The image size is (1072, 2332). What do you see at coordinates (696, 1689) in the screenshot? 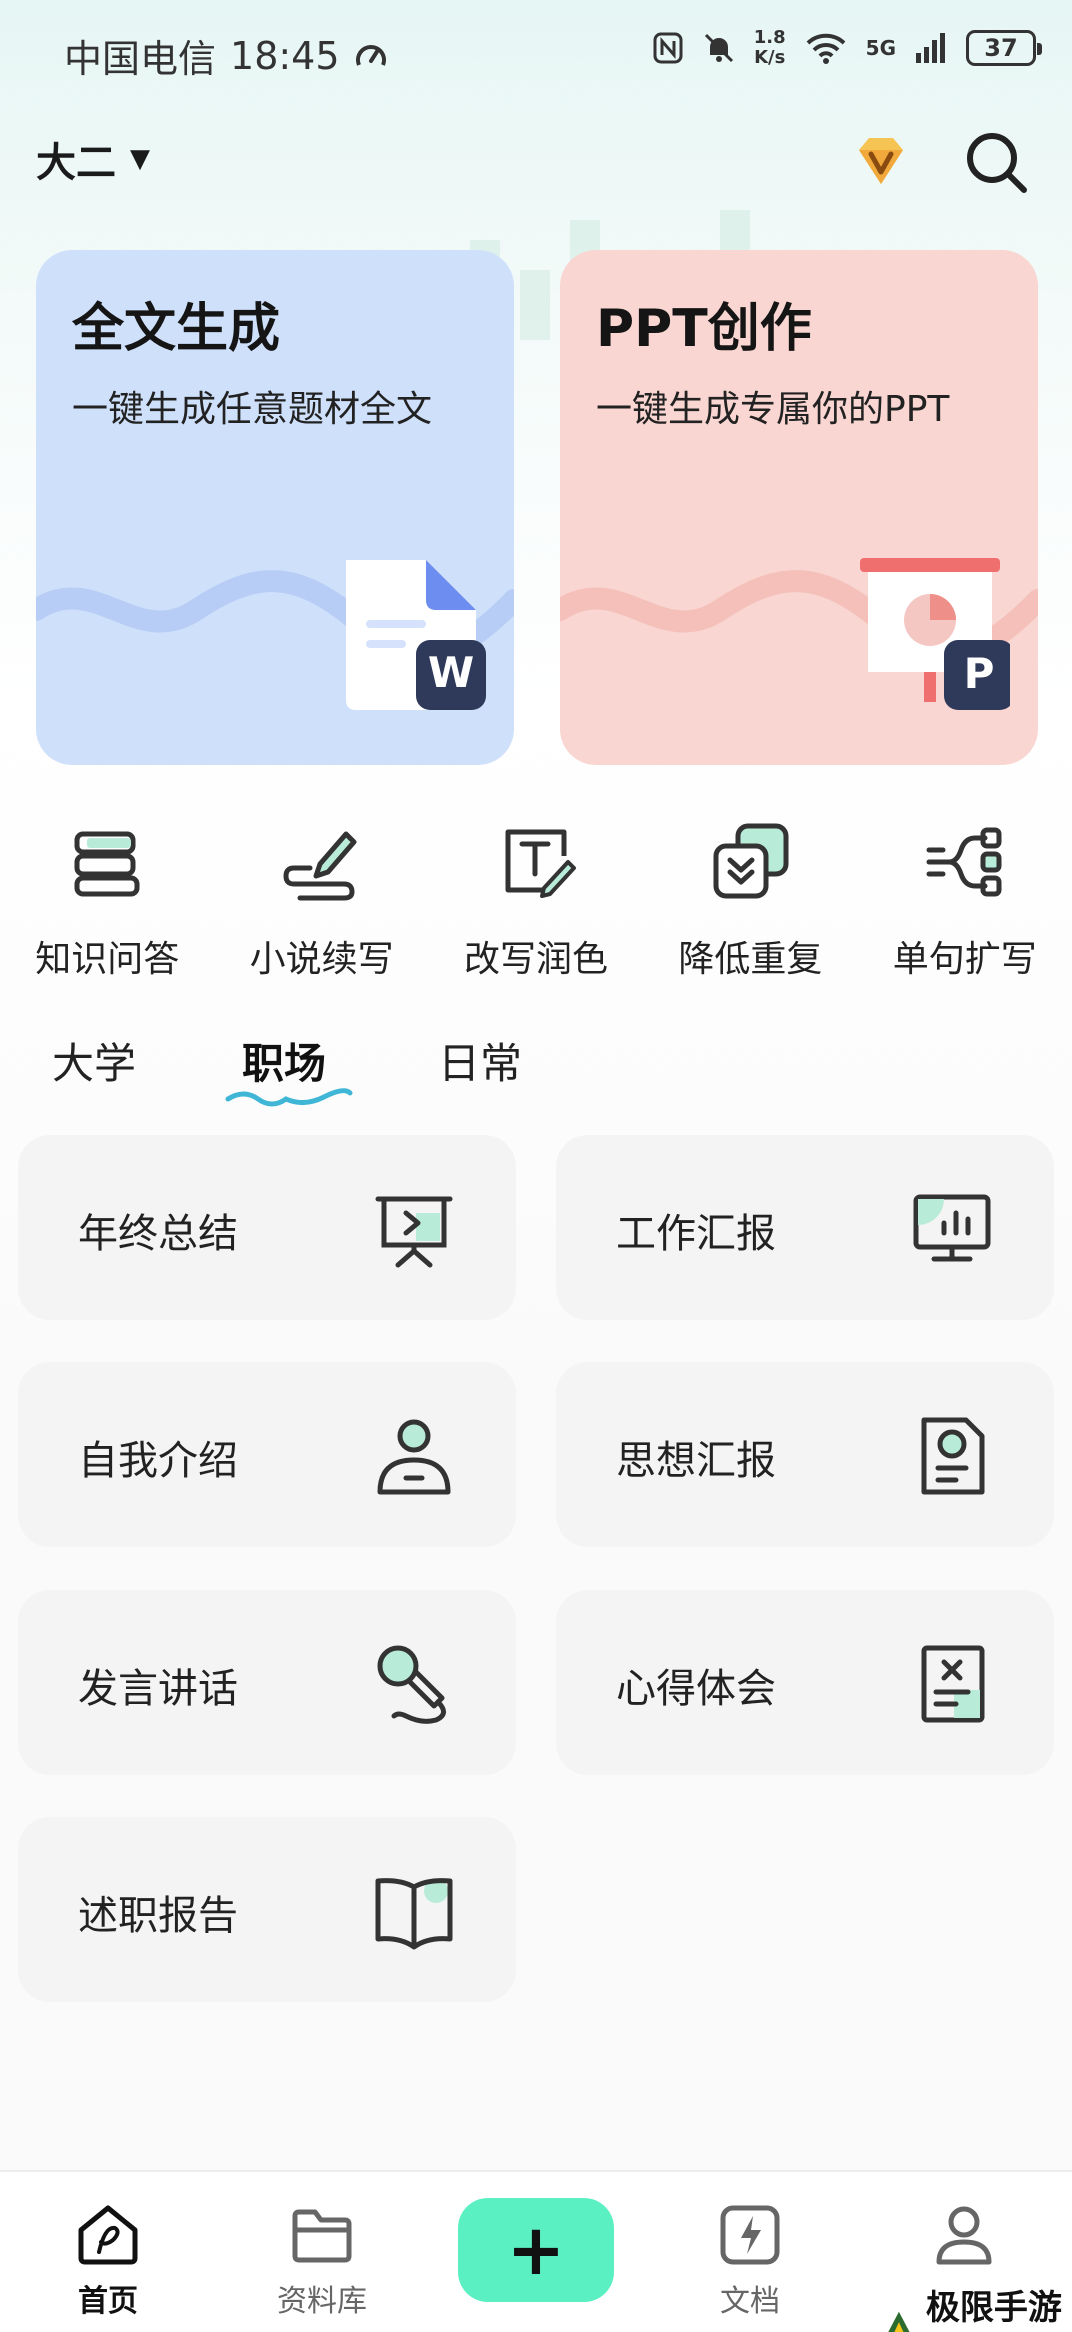
I see `item-label: 心得体会` at bounding box center [696, 1689].